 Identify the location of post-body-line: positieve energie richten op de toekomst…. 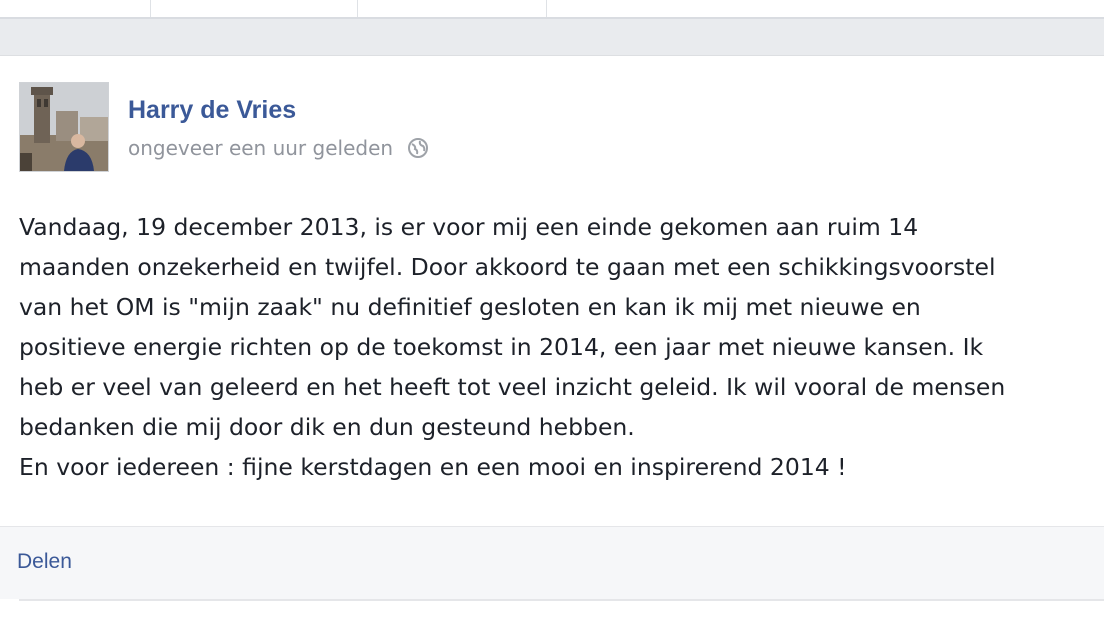
(501, 347).